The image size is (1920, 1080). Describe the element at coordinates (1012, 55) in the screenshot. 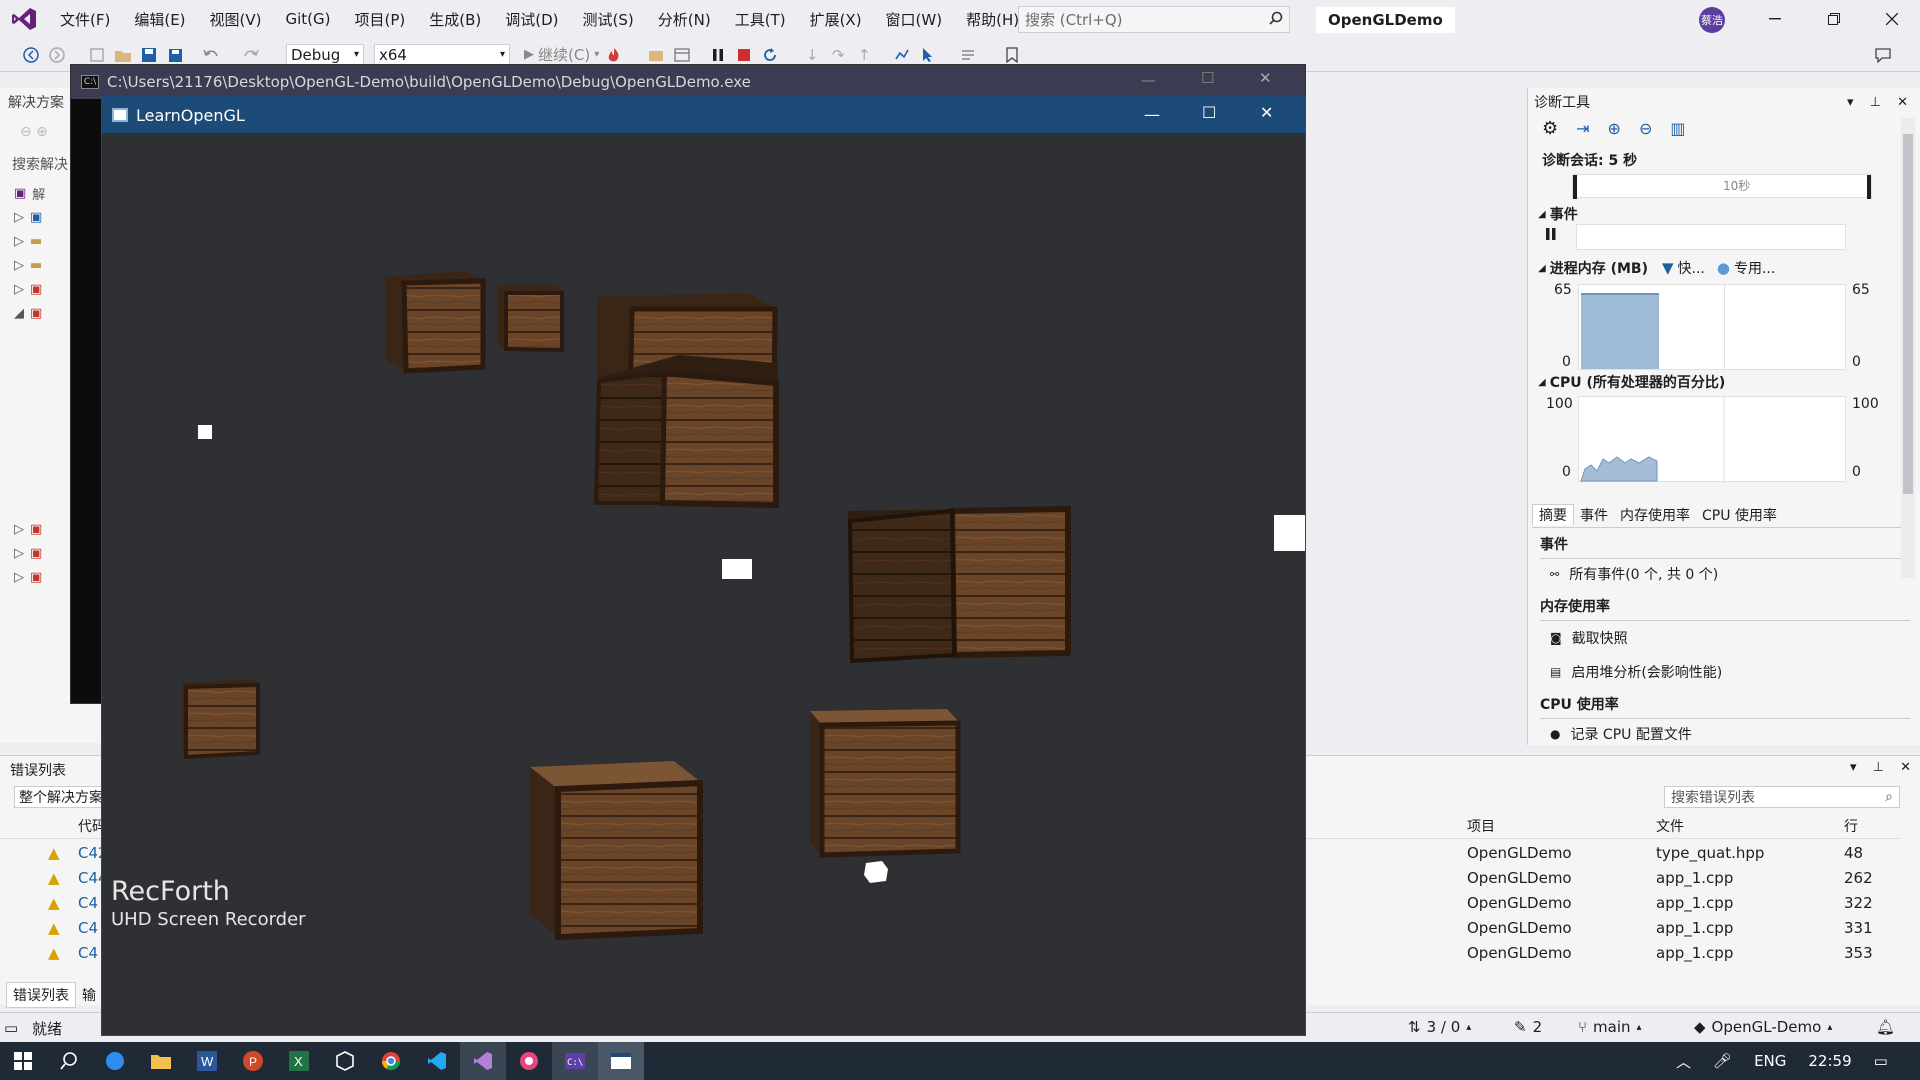

I see `bookmark-icon` at that location.